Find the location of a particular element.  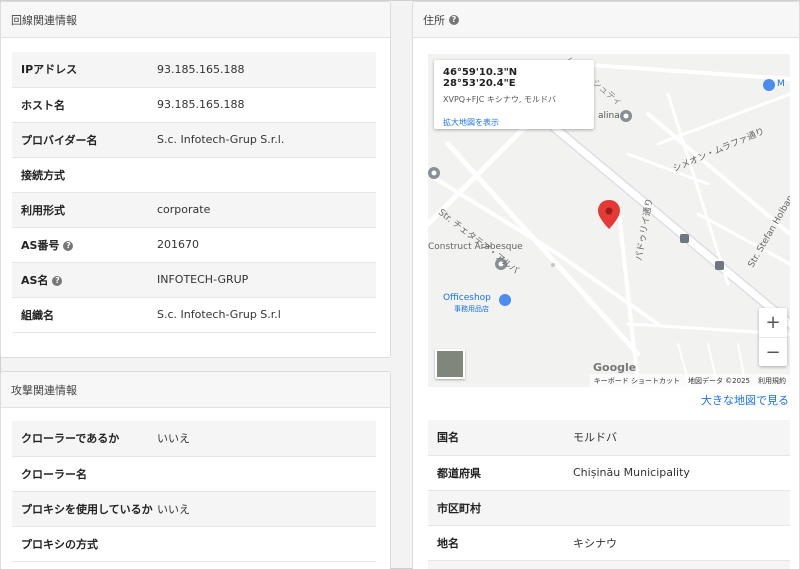

table-row: 組織名 S.c. Infotech-Grup S.r.l is located at coordinates (194, 315).